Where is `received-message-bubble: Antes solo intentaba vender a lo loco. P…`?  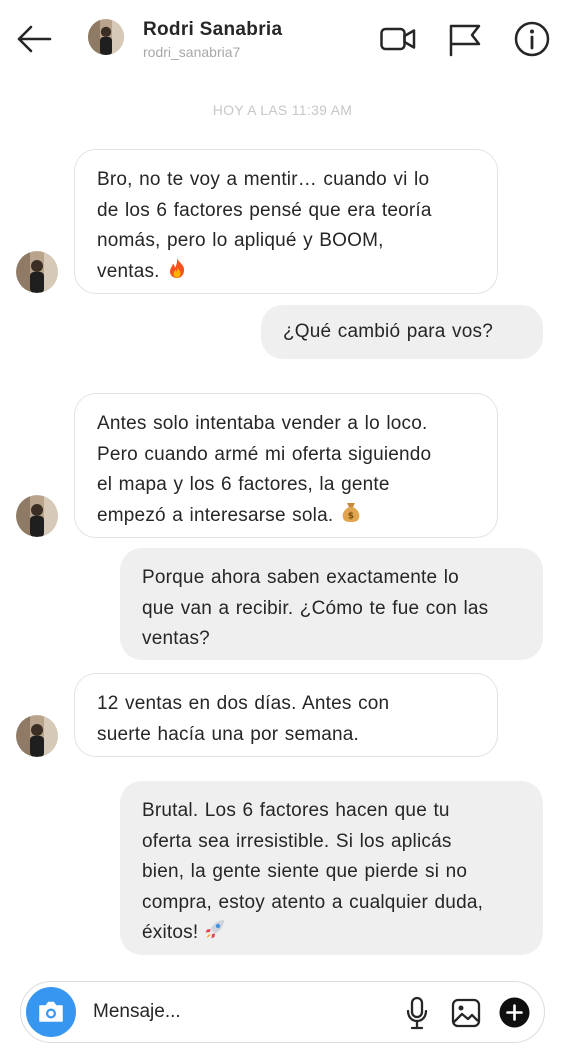
received-message-bubble: Antes solo intentaba vender a lo loco. P… is located at coordinates (286, 465).